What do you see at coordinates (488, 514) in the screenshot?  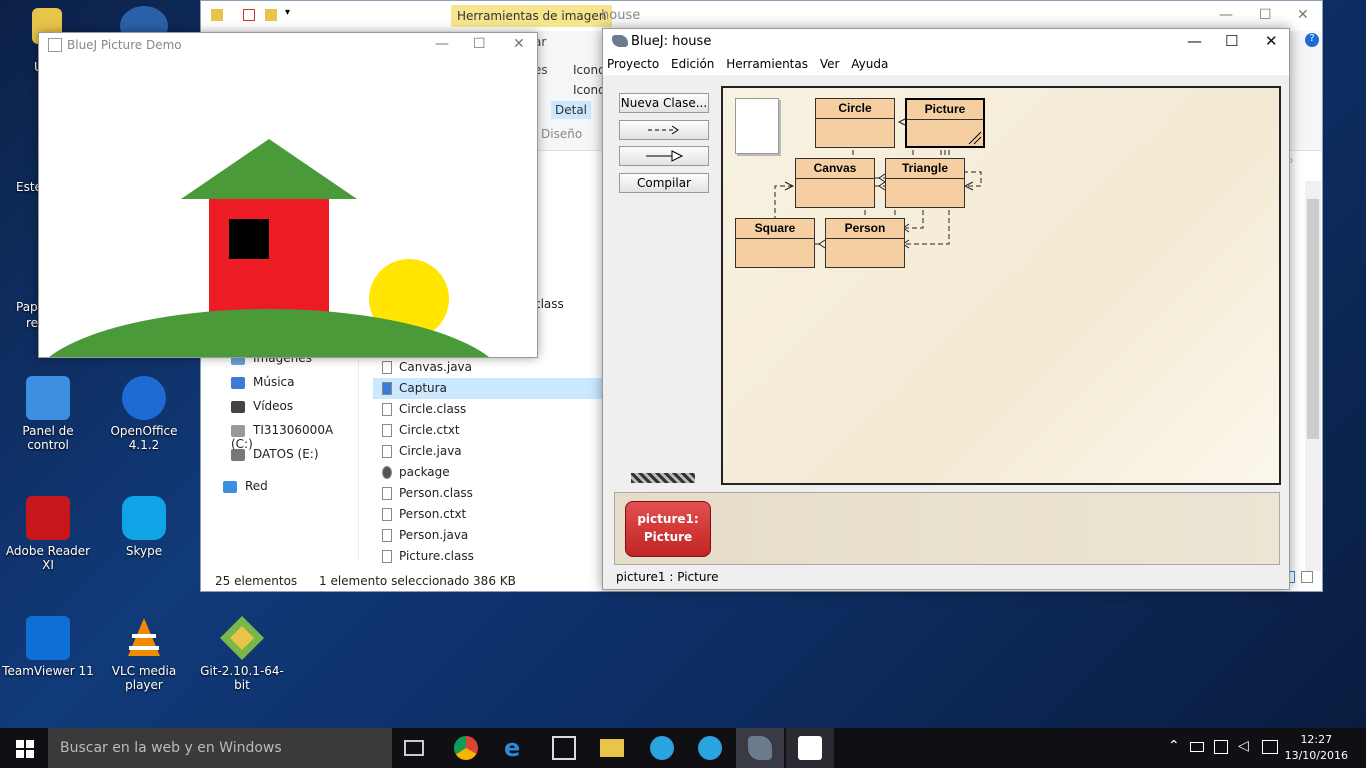 I see `file-item: Person.ctxt` at bounding box center [488, 514].